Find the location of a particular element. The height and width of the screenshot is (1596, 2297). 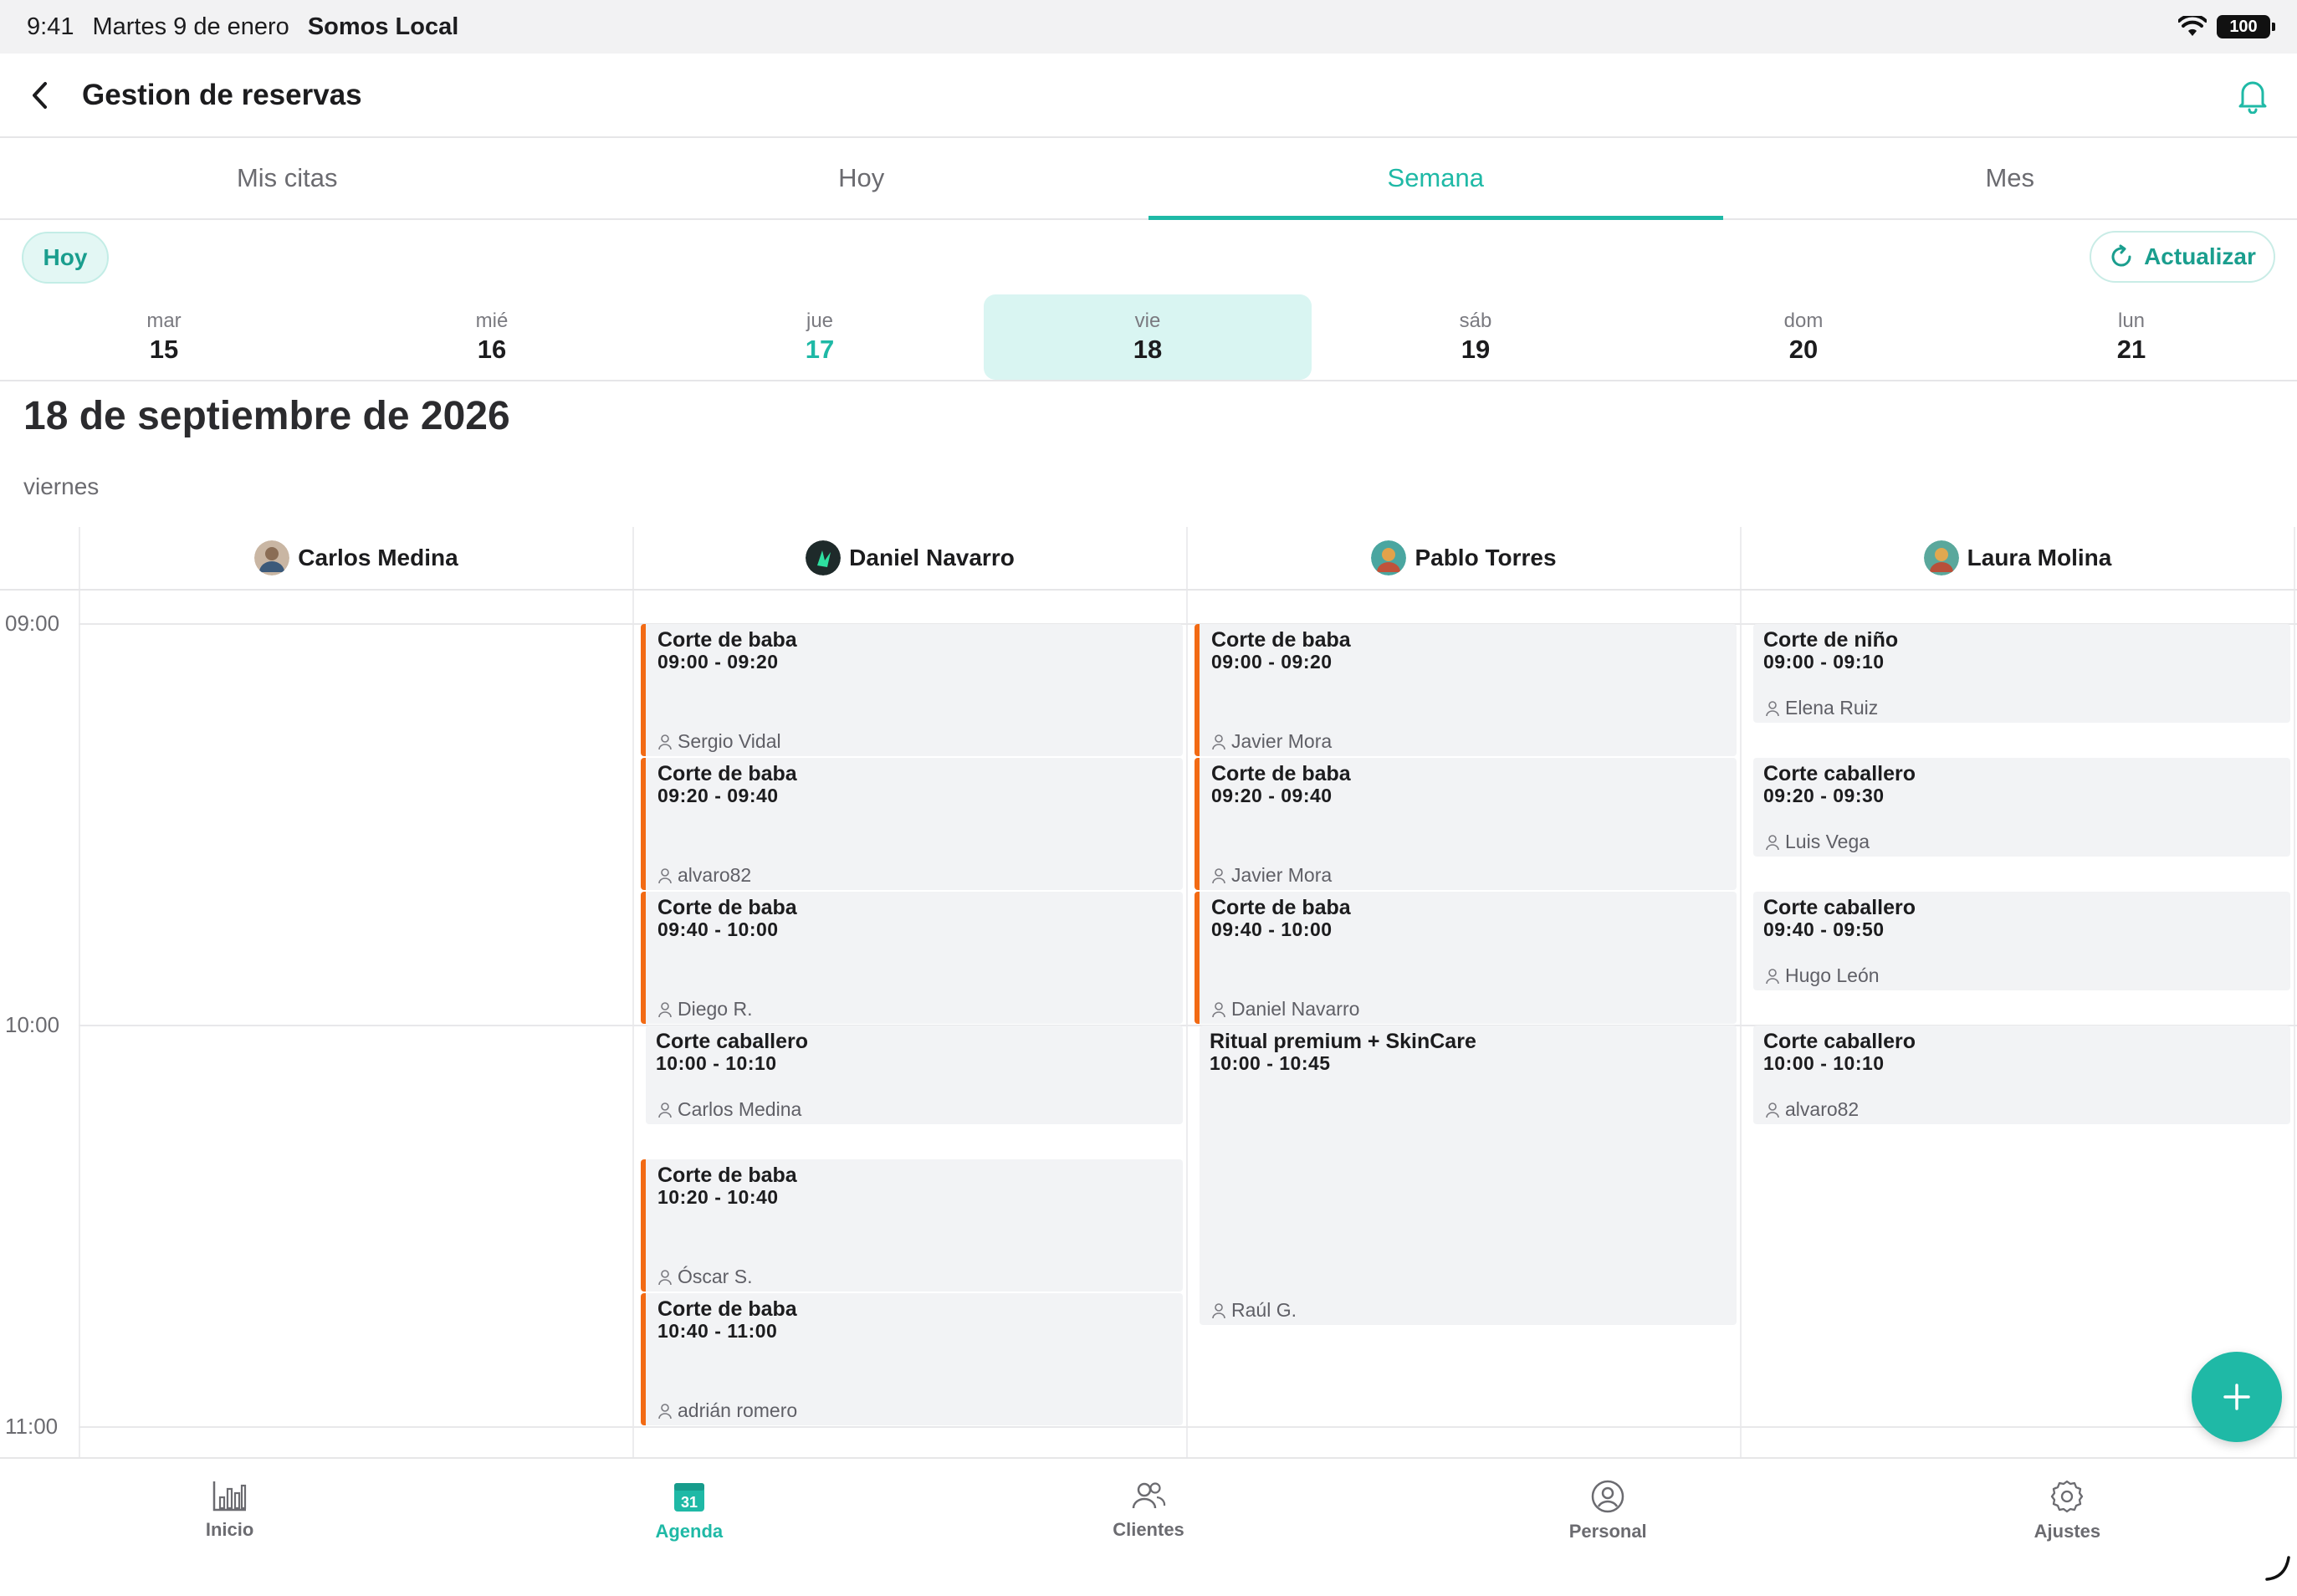

client-name: Luis Vega is located at coordinates (1827, 842).